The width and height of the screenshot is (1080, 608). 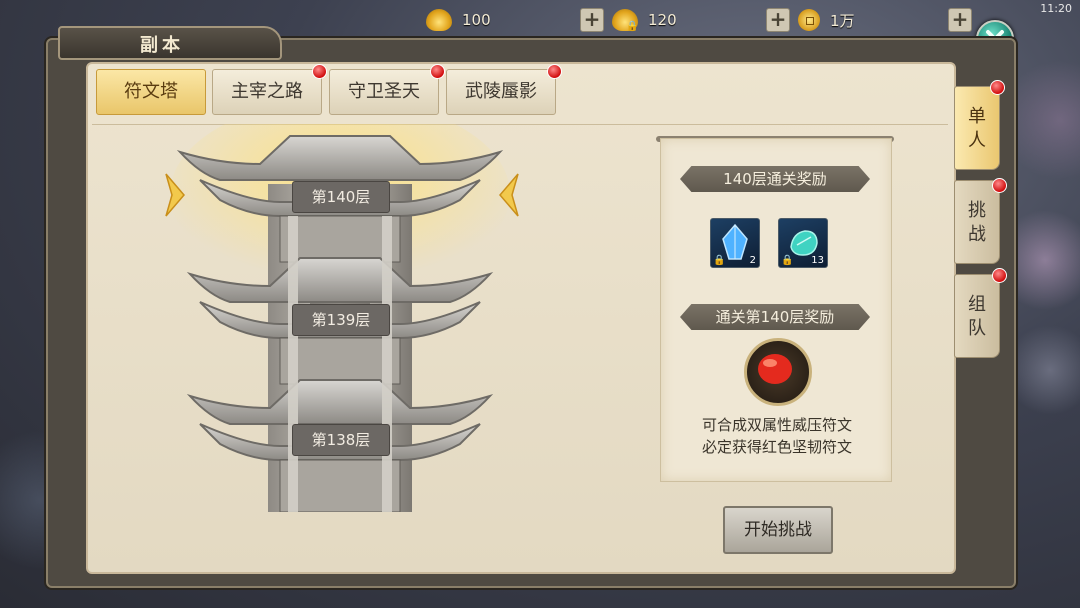 What do you see at coordinates (817, 260) in the screenshot?
I see `item-count: 13` at bounding box center [817, 260].